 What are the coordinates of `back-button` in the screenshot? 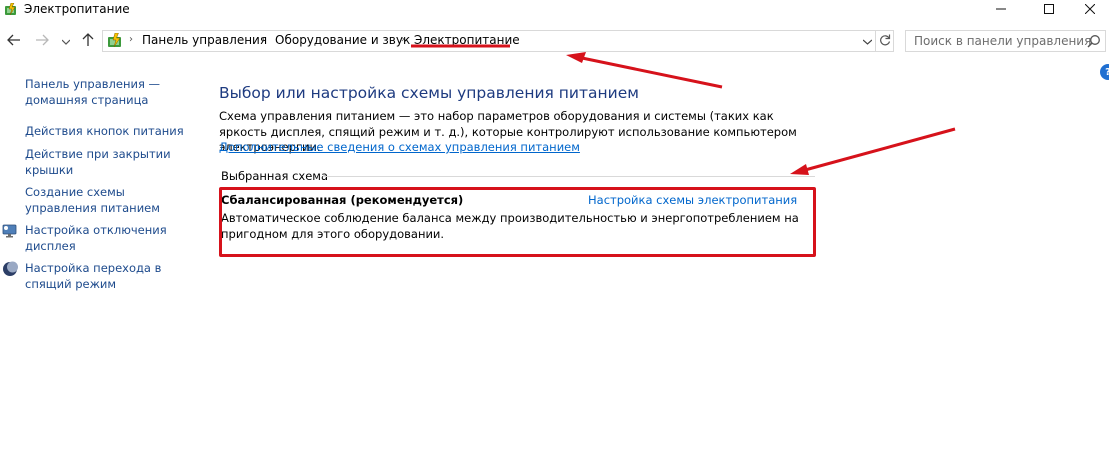 It's located at (14, 41).